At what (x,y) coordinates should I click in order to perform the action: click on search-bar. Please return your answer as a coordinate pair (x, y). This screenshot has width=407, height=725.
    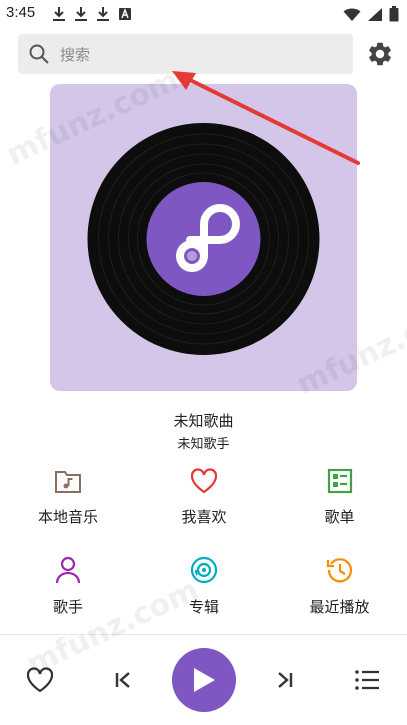
    Looking at the image, I should click on (185, 55).